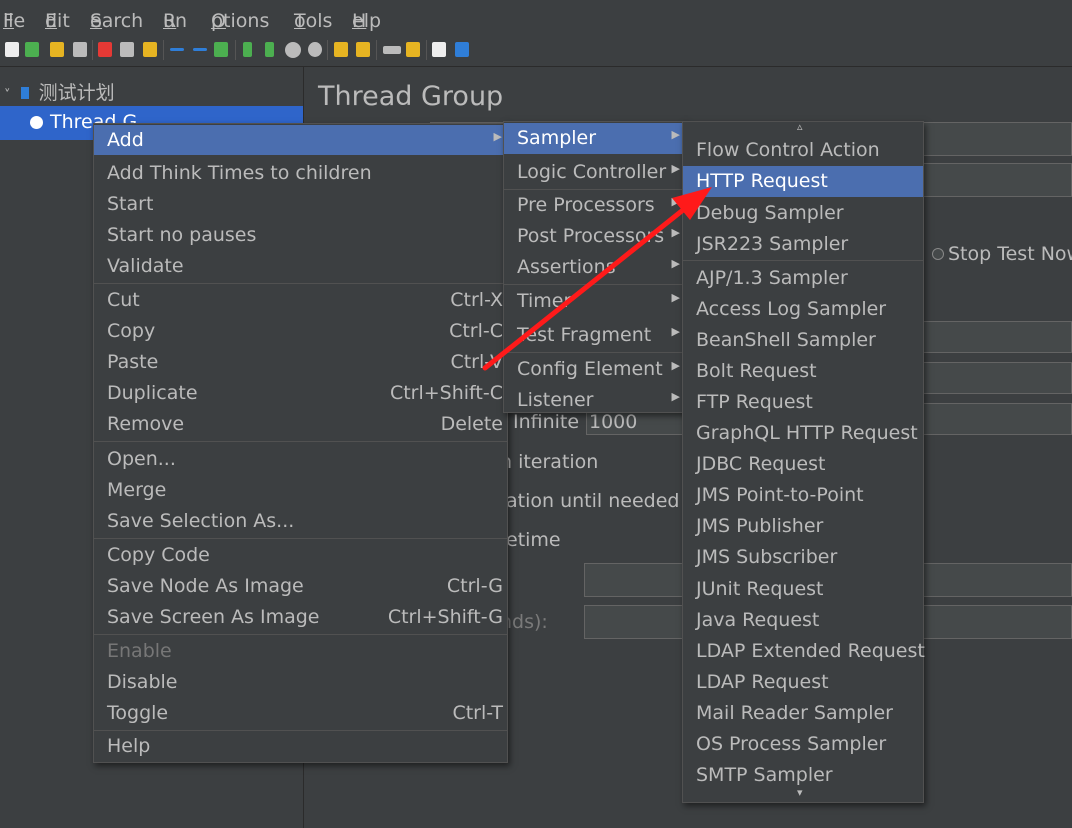 This screenshot has height=828, width=1072. Describe the element at coordinates (300, 617) in the screenshot. I see `menu-item-save-screen-as-image: Save Screen As Image Ctrl+Shift-G` at that location.